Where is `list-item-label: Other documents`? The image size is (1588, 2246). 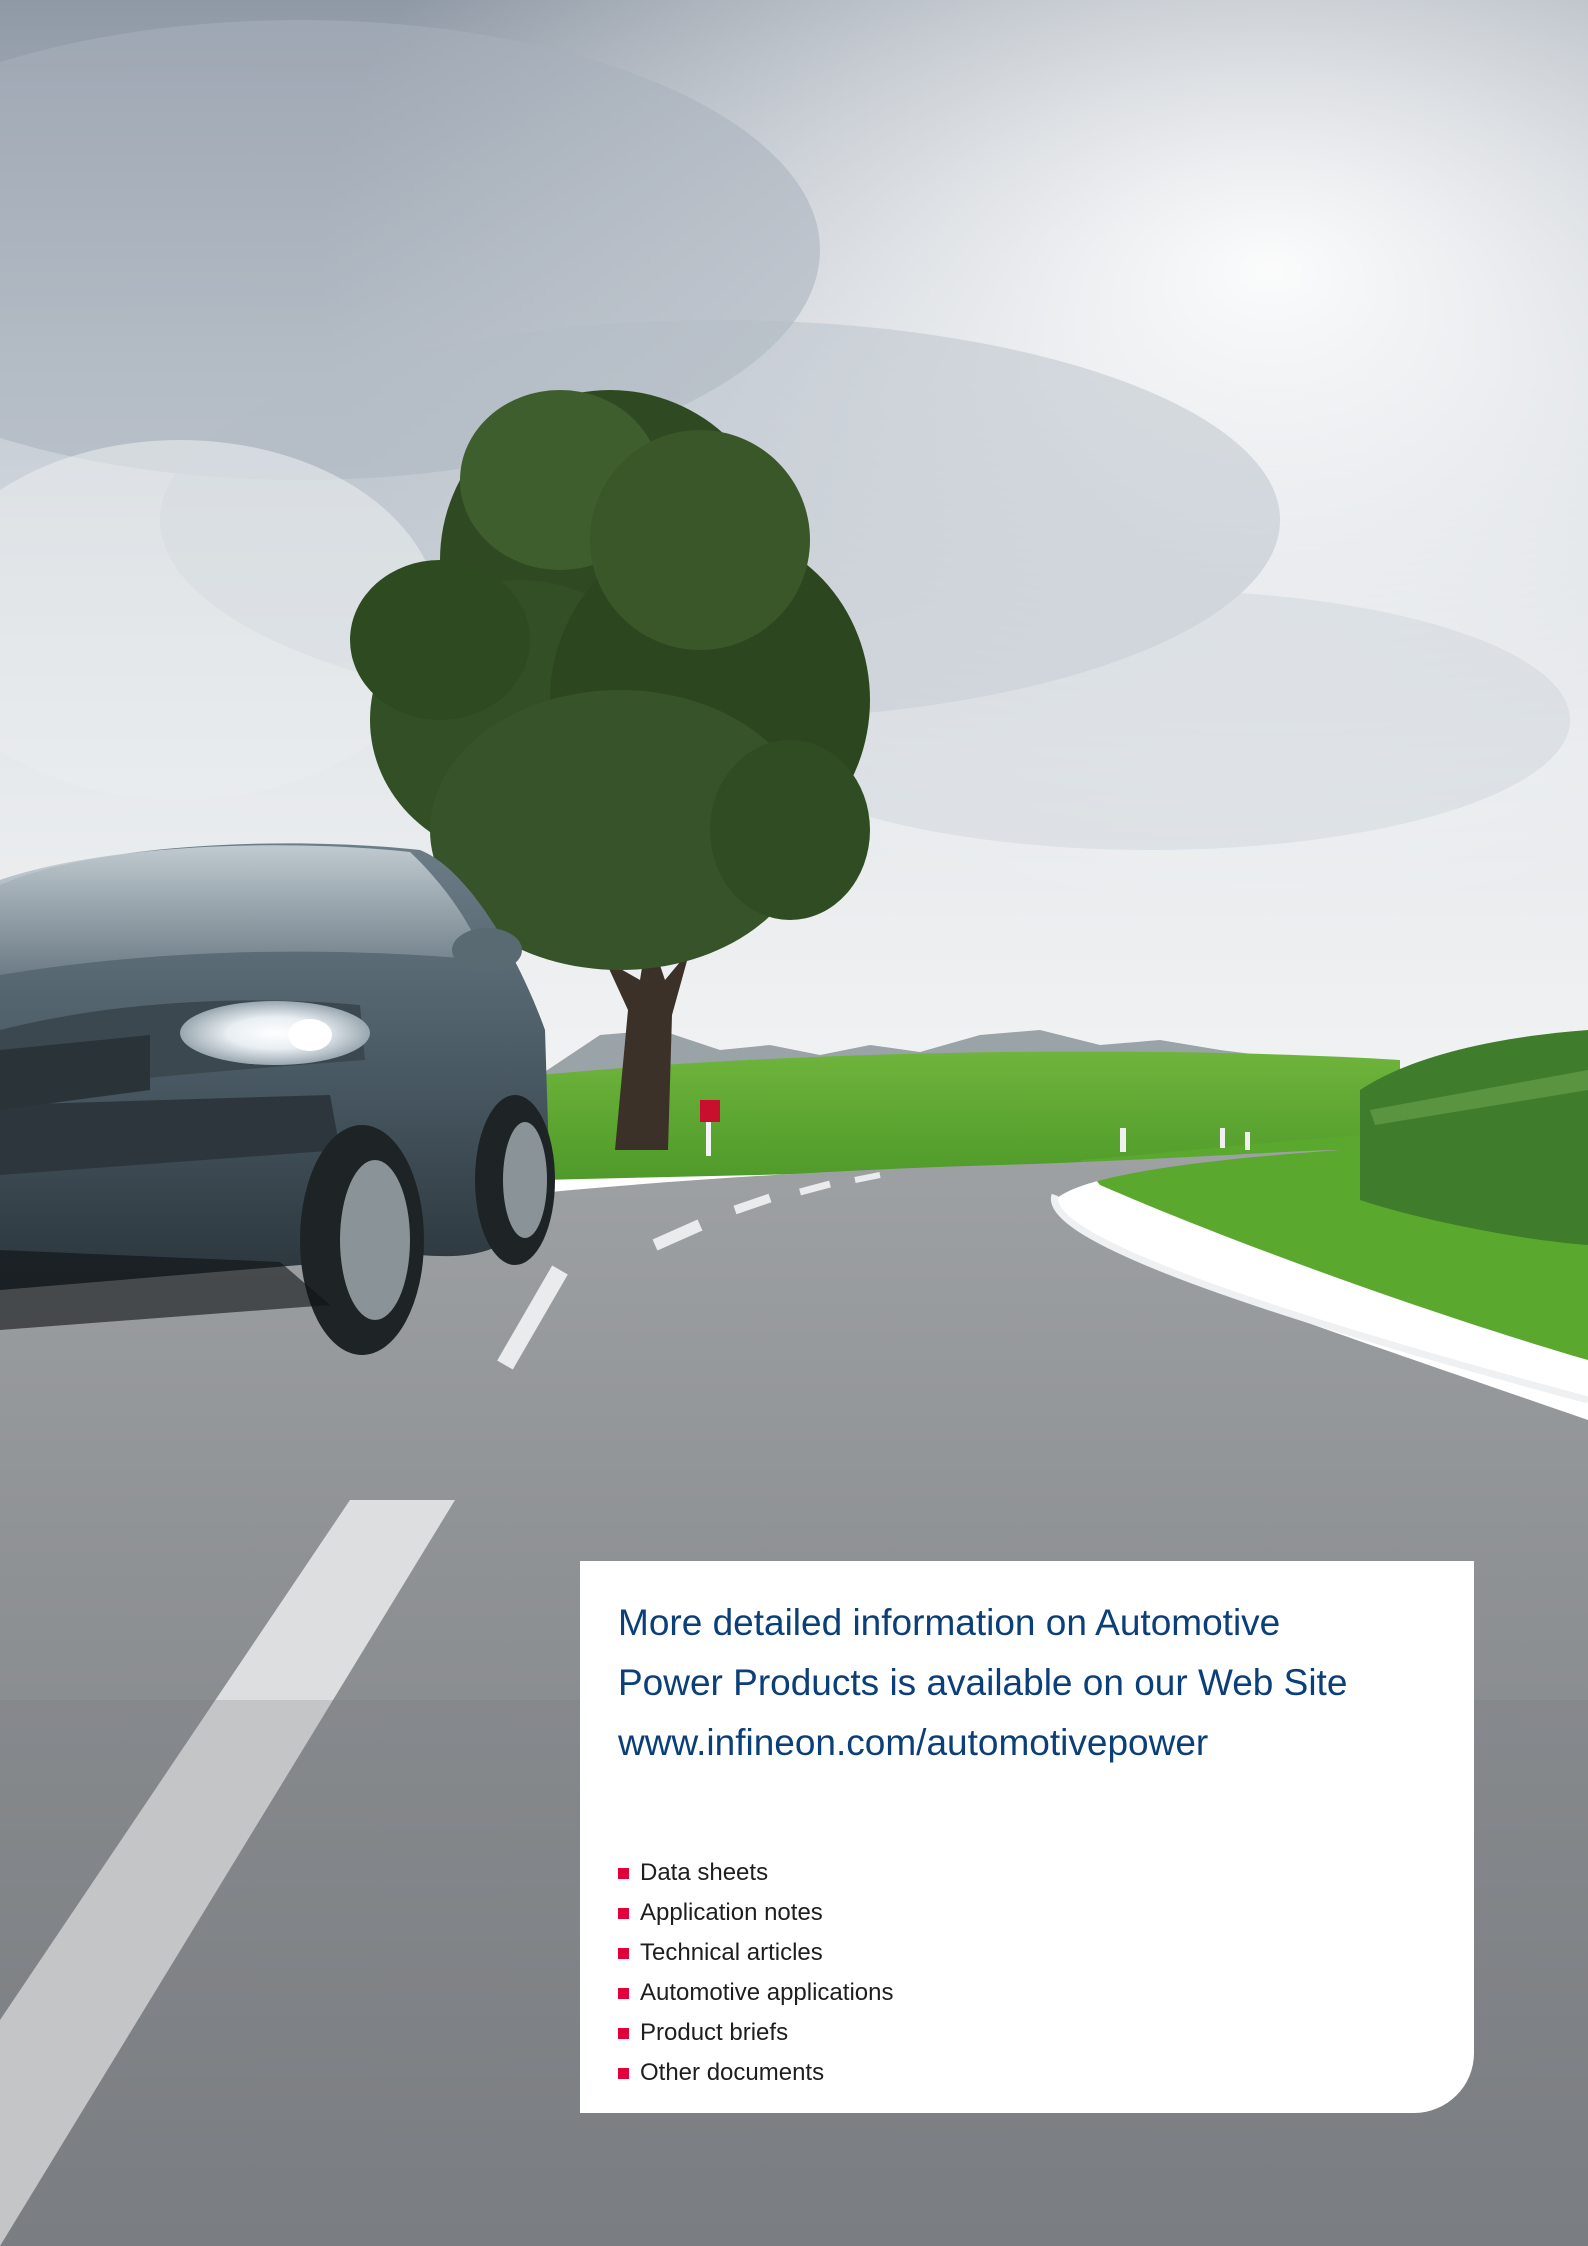
list-item-label: Other documents is located at coordinates (732, 2072).